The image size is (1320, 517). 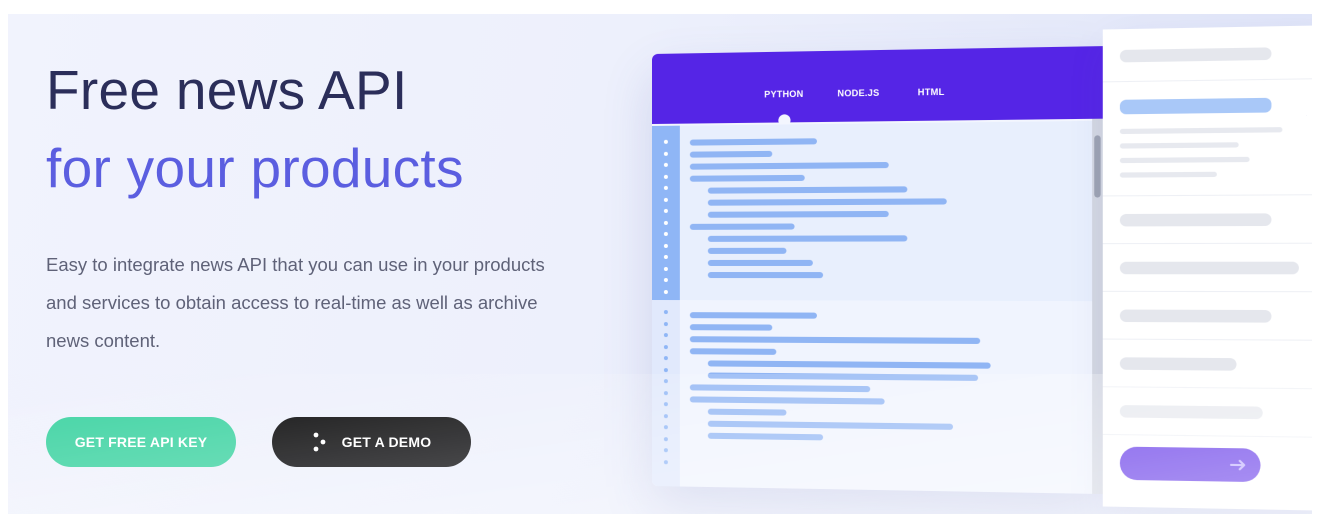 I want to click on response-side-panel, so click(x=1207, y=268).